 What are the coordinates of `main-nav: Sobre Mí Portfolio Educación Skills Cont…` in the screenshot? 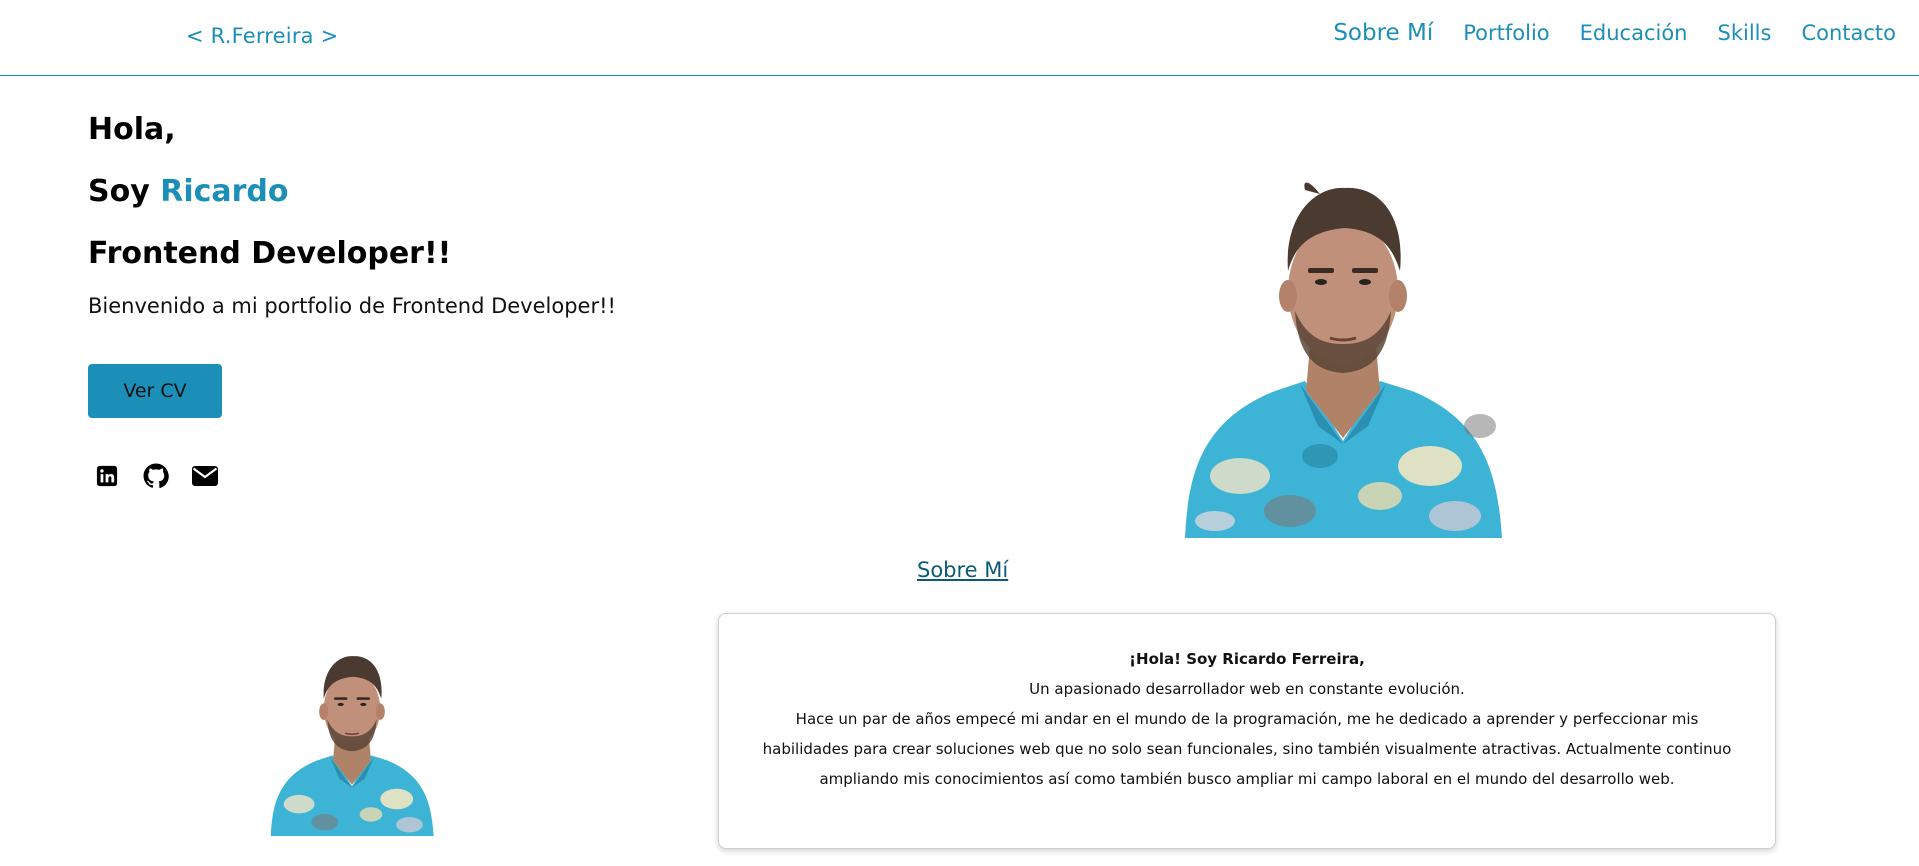 It's located at (1599, 33).